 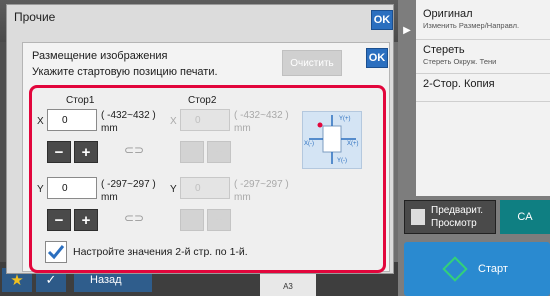 I want to click on side2-y-value: 0, so click(x=198, y=188).